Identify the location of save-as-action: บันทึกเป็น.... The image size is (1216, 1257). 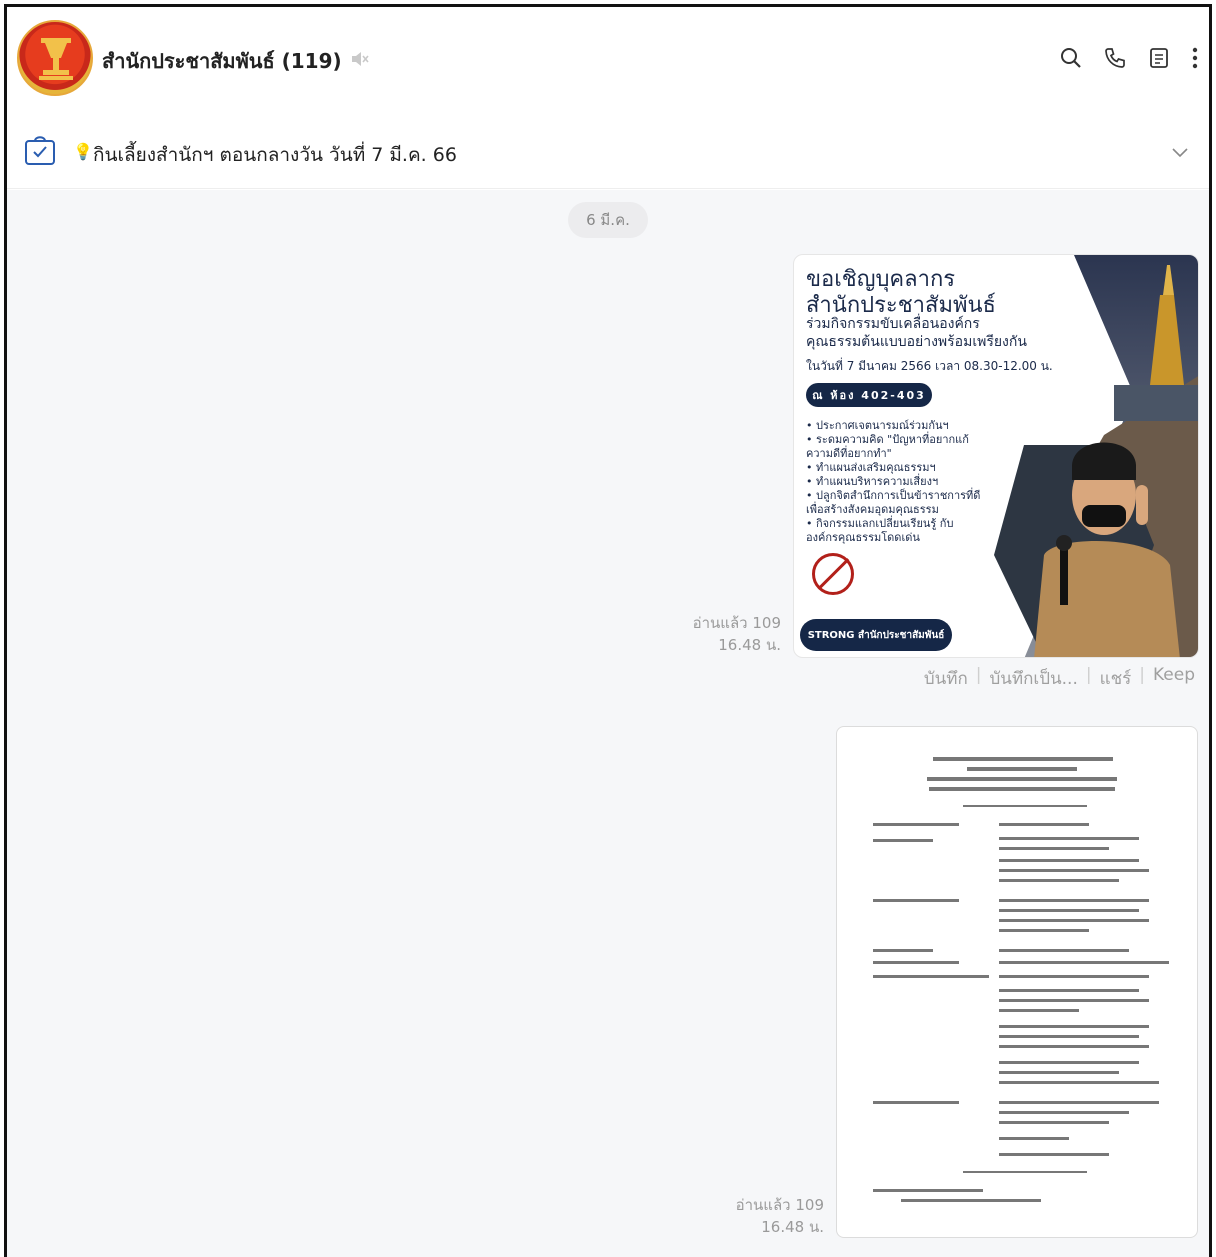
(1034, 678).